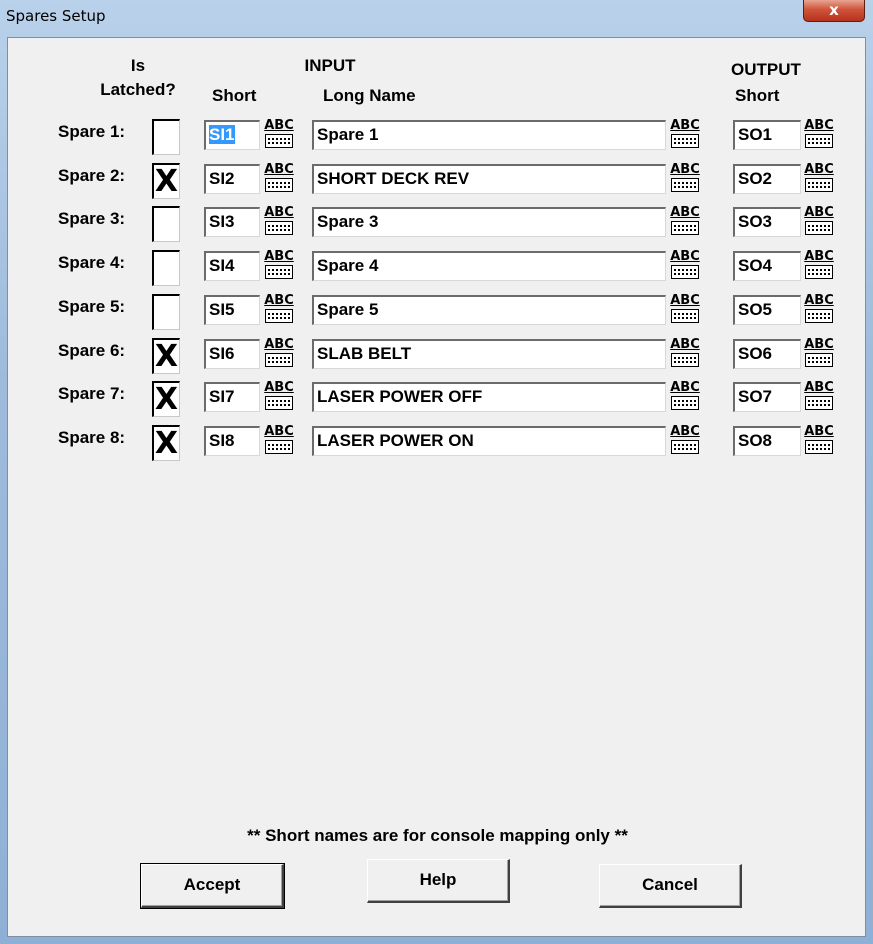 Image resolution: width=873 pixels, height=944 pixels. What do you see at coordinates (212, 886) in the screenshot?
I see `accept-button: Accept` at bounding box center [212, 886].